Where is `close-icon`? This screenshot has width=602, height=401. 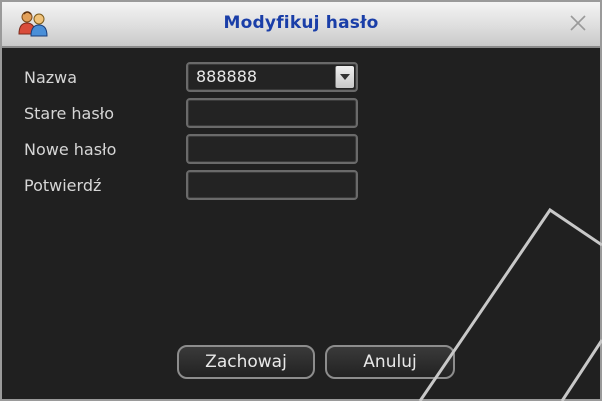
close-icon is located at coordinates (578, 23).